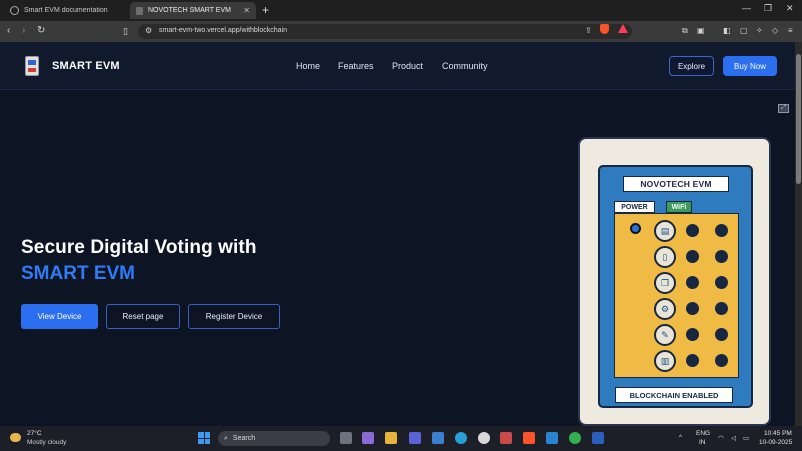 The height and width of the screenshot is (451, 802). I want to click on weather-condition: Mostly cloudy, so click(46, 442).